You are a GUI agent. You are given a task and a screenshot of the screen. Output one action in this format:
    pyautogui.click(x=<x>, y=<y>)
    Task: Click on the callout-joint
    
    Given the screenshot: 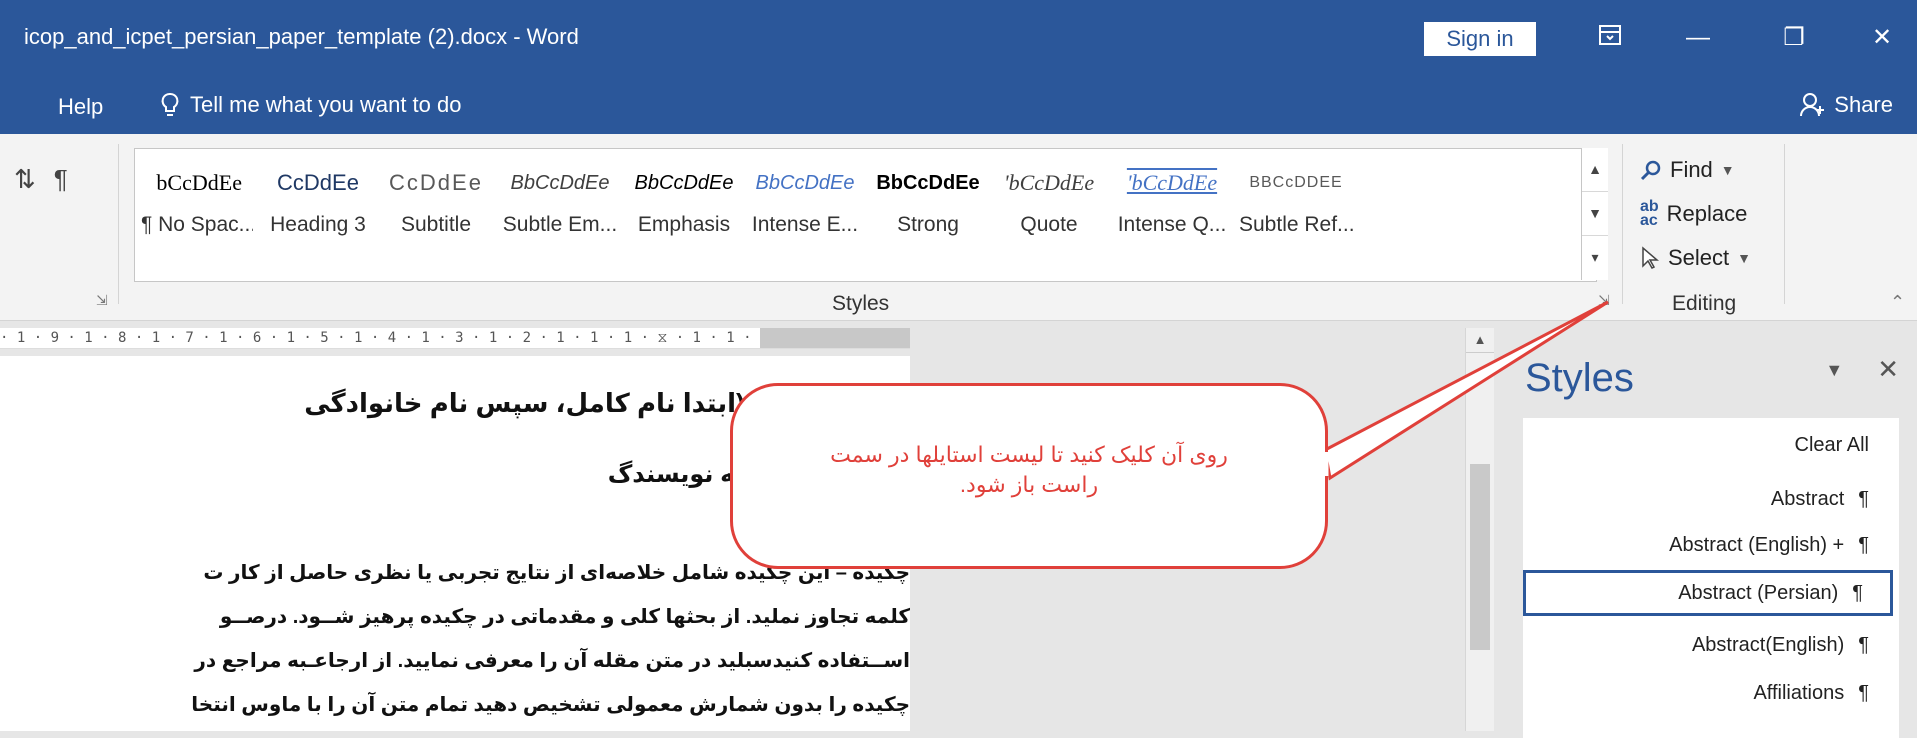 What is the action you would take?
    pyautogui.click(x=1326, y=464)
    